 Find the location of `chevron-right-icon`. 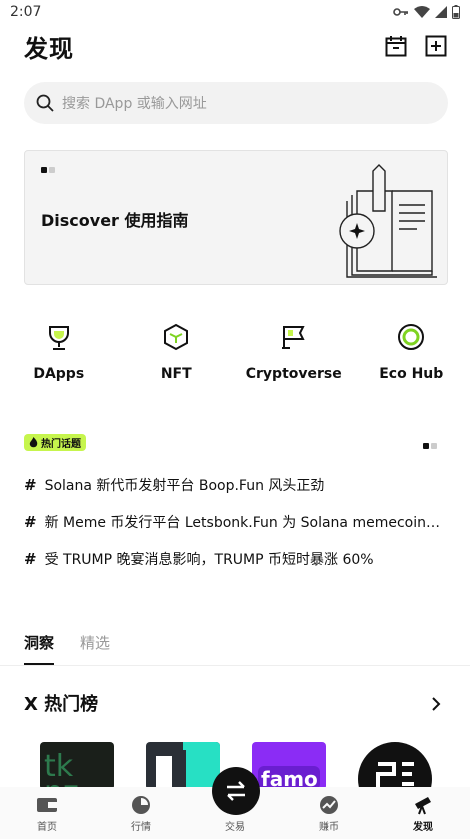

chevron-right-icon is located at coordinates (436, 704).